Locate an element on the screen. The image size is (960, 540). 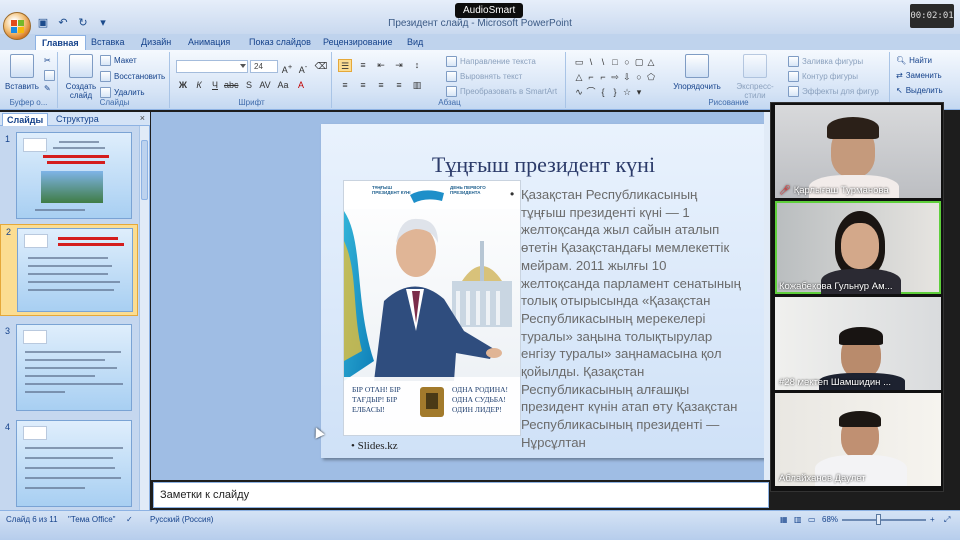
shape-star-icon: ☆ is located at coordinates (627, 92).